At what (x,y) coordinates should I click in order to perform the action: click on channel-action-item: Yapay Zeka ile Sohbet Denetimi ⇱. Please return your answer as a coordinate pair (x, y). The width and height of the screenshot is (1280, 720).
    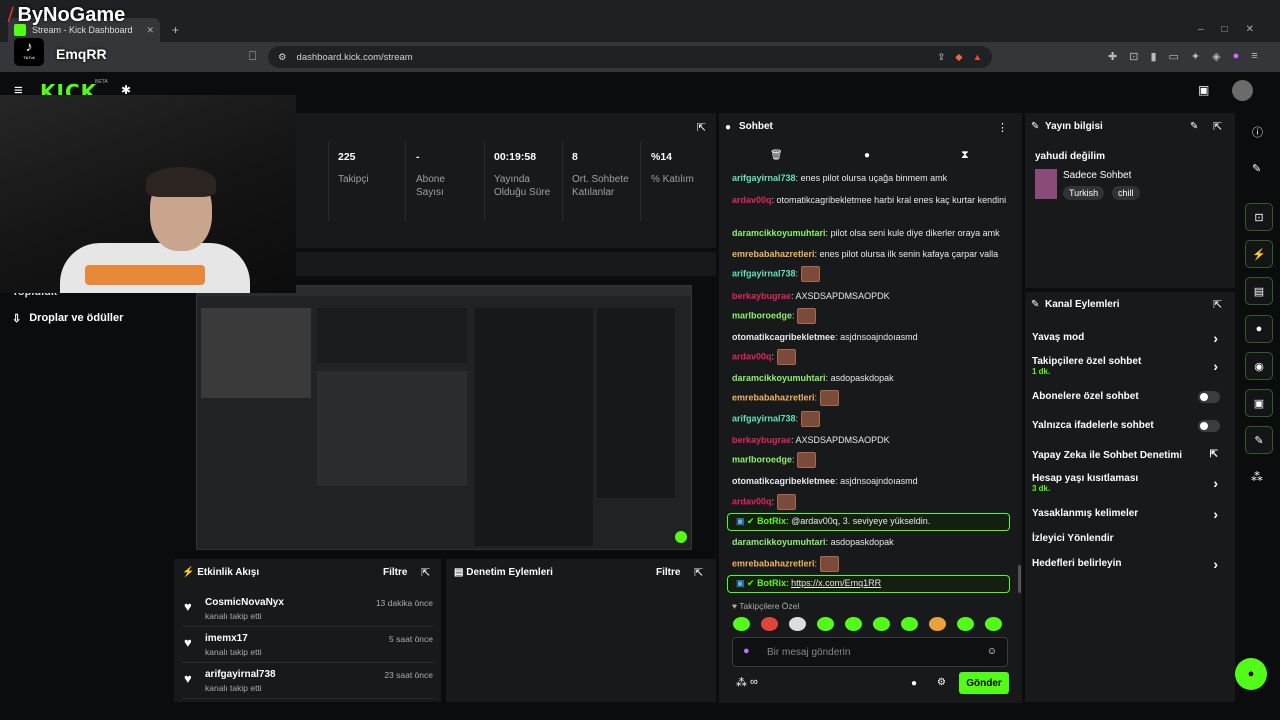
    Looking at the image, I should click on (1130, 455).